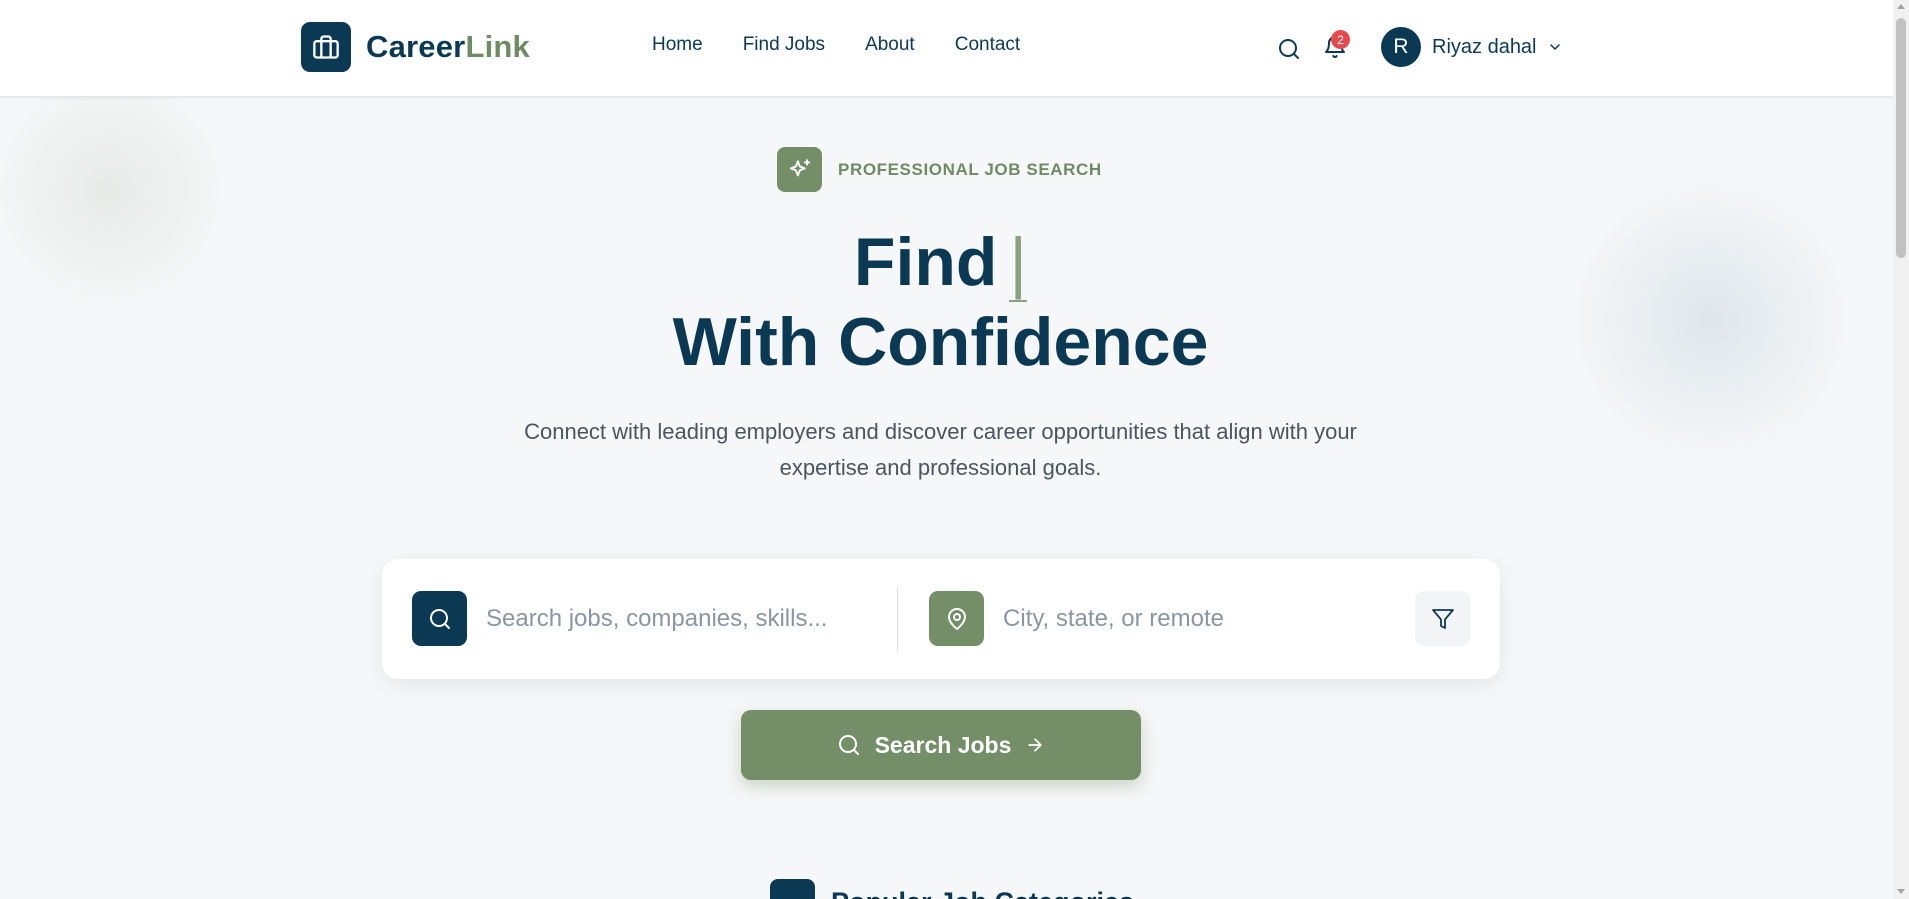  I want to click on user-menu: R Riyaz dahal, so click(1472, 47).